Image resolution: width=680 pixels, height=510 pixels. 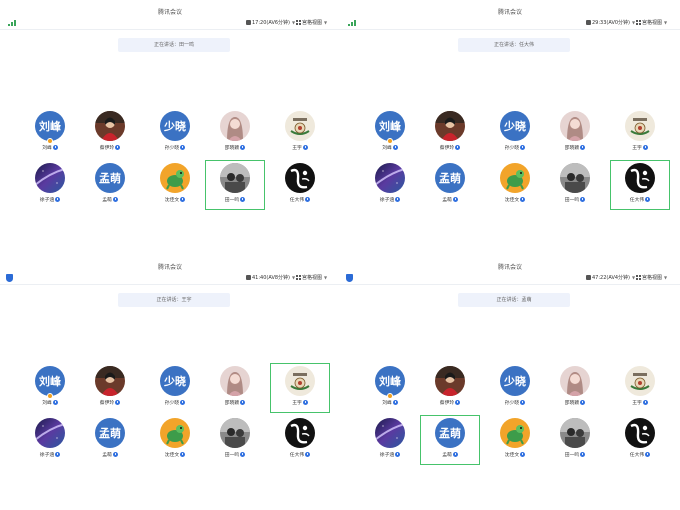 I want to click on meeting-duration-control: 41:40(AV8分钟) ▼, so click(x=270, y=277).